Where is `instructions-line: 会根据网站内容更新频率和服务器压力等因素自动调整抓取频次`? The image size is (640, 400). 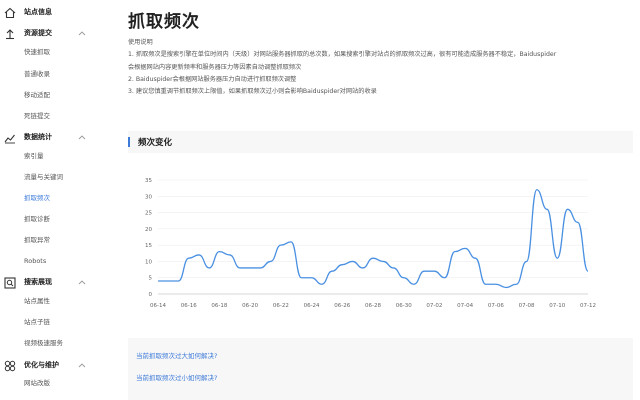 instructions-line: 会根据网站内容更新频率和服务器压力等因素自动调整抓取频次 is located at coordinates (215, 67).